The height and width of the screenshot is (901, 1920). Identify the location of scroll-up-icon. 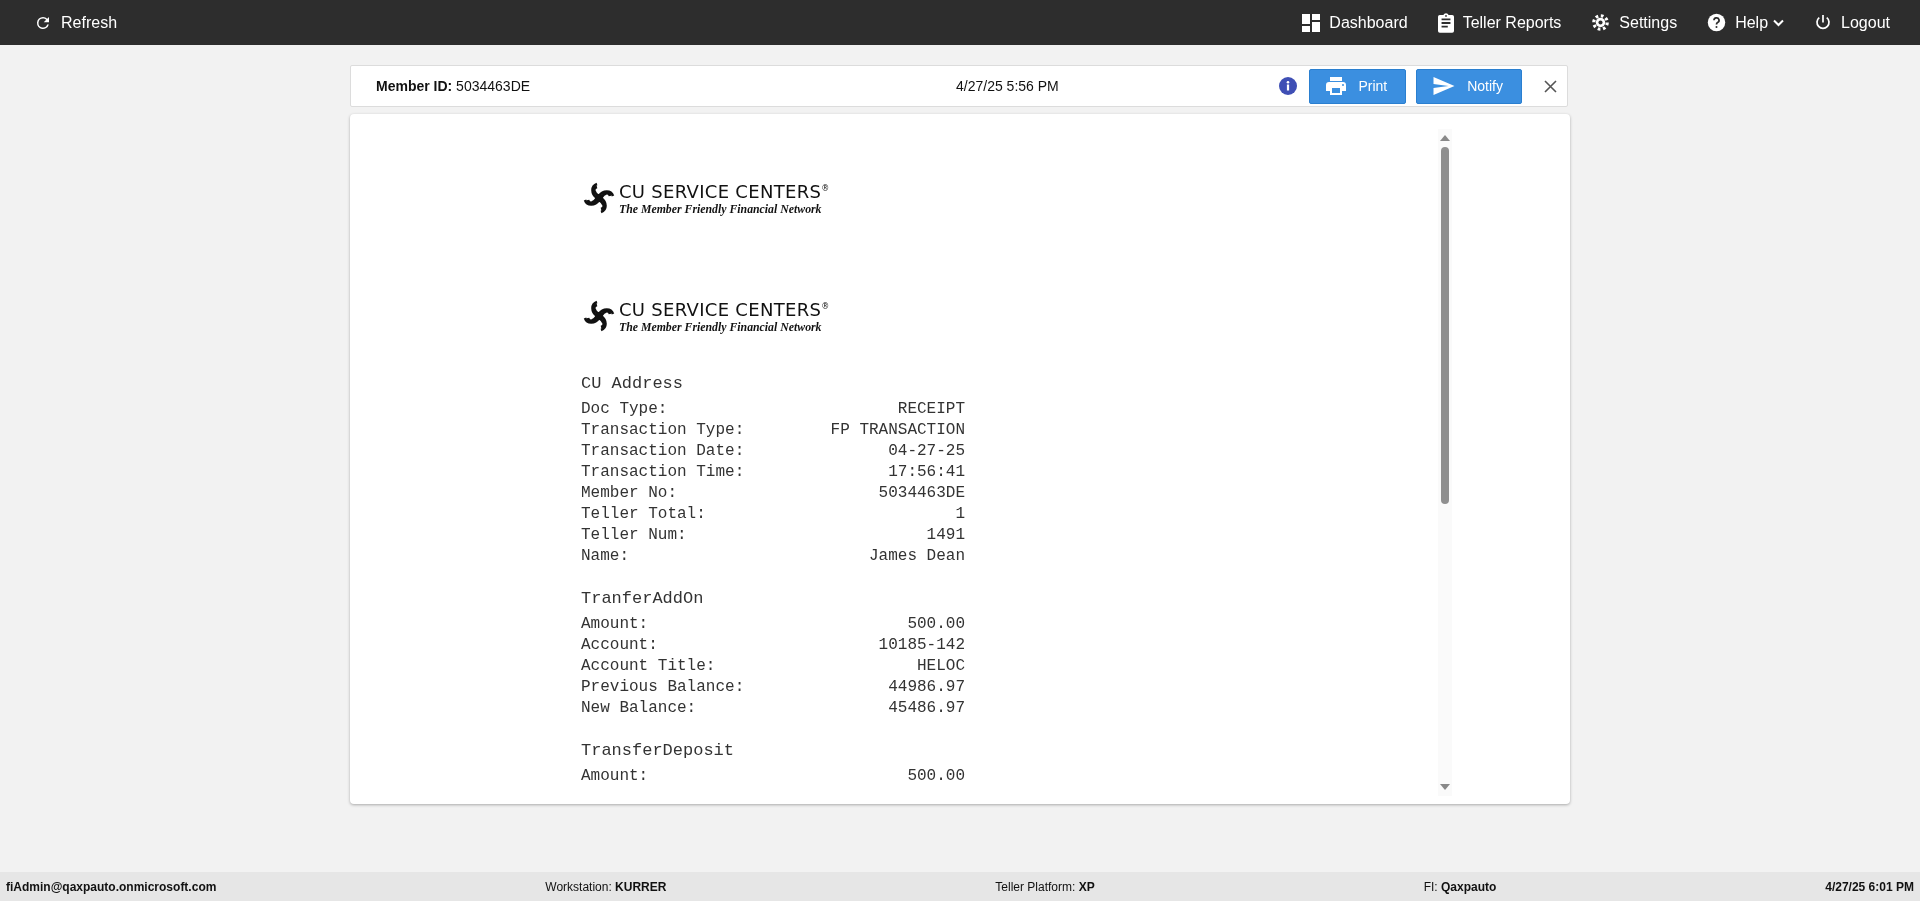
(1445, 138).